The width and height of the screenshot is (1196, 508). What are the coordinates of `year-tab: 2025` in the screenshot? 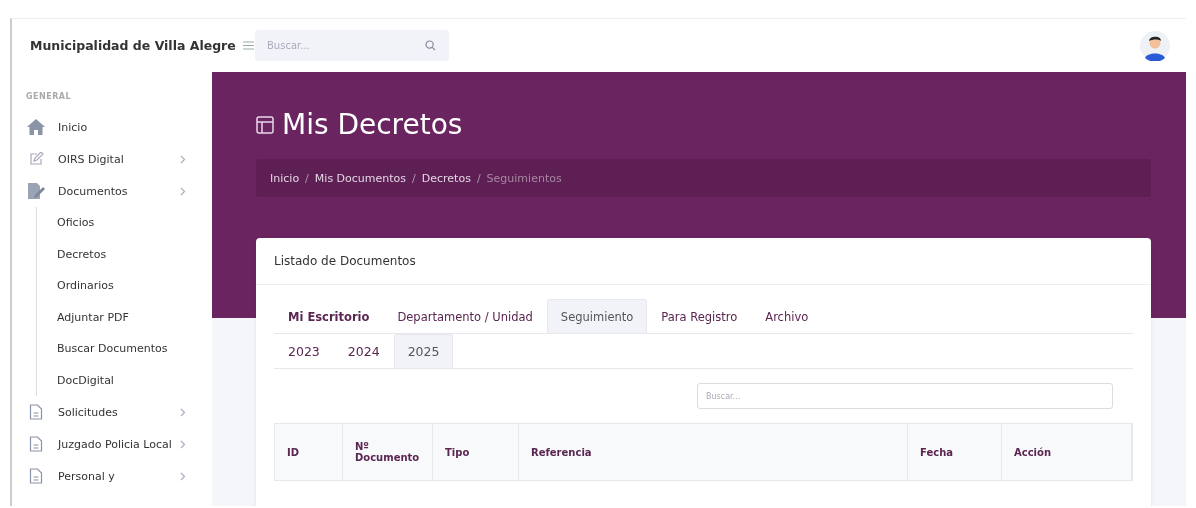 It's located at (423, 351).